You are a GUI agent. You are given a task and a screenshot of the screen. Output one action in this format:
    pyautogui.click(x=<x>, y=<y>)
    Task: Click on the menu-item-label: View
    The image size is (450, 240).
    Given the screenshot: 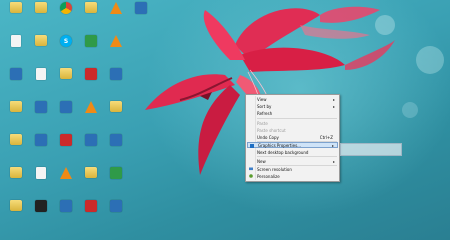 What is the action you would take?
    pyautogui.click(x=262, y=99)
    